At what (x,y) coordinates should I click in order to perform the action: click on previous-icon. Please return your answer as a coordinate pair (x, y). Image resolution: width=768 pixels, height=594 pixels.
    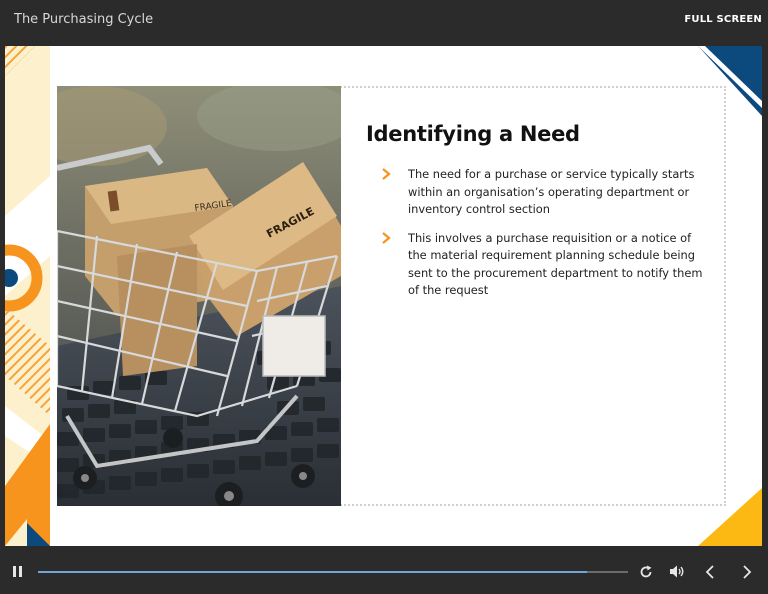
    Looking at the image, I should click on (709, 572).